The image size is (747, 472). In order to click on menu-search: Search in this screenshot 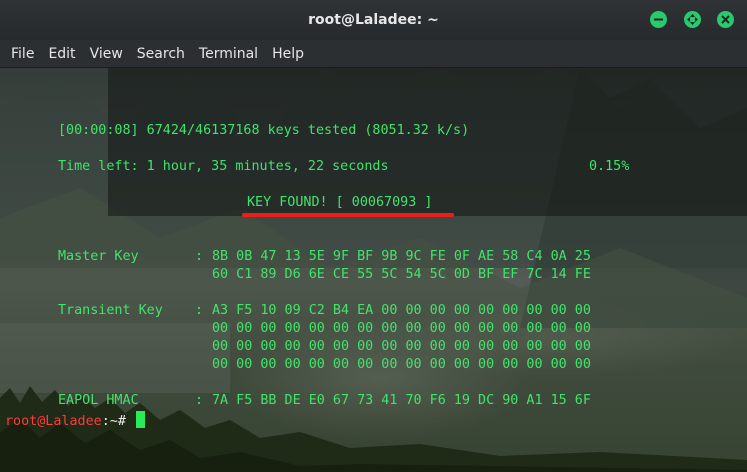, I will do `click(161, 54)`.